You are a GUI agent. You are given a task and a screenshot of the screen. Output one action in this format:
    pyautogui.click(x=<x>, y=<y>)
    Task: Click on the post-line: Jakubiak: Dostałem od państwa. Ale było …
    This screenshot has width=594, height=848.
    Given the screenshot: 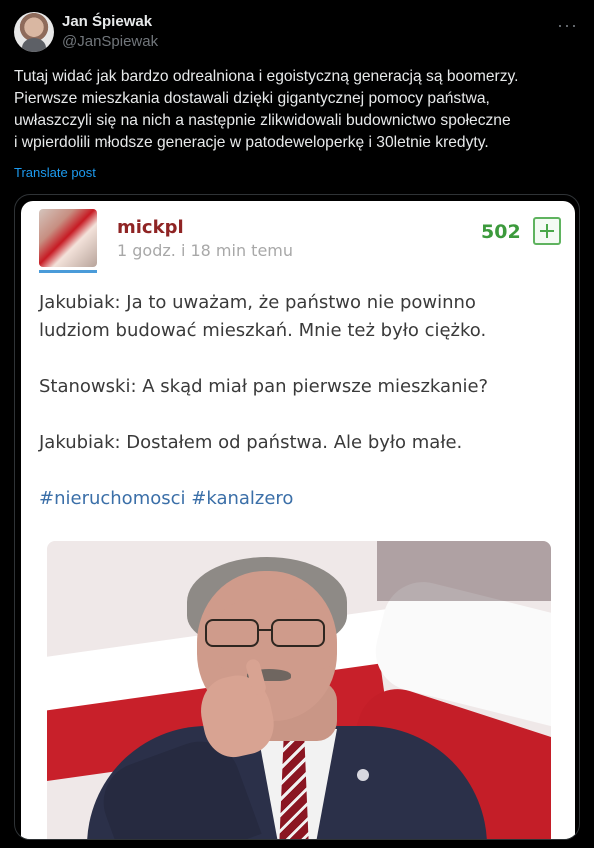 What is the action you would take?
    pyautogui.click(x=251, y=442)
    